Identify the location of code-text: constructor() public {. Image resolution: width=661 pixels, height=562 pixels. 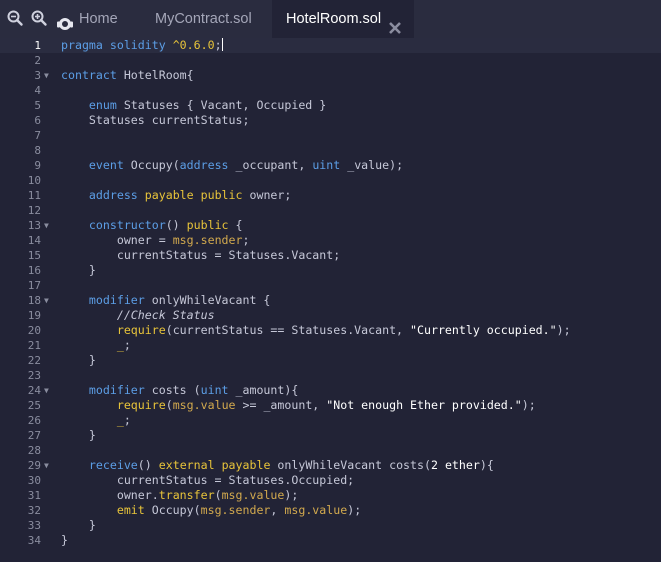
(152, 225).